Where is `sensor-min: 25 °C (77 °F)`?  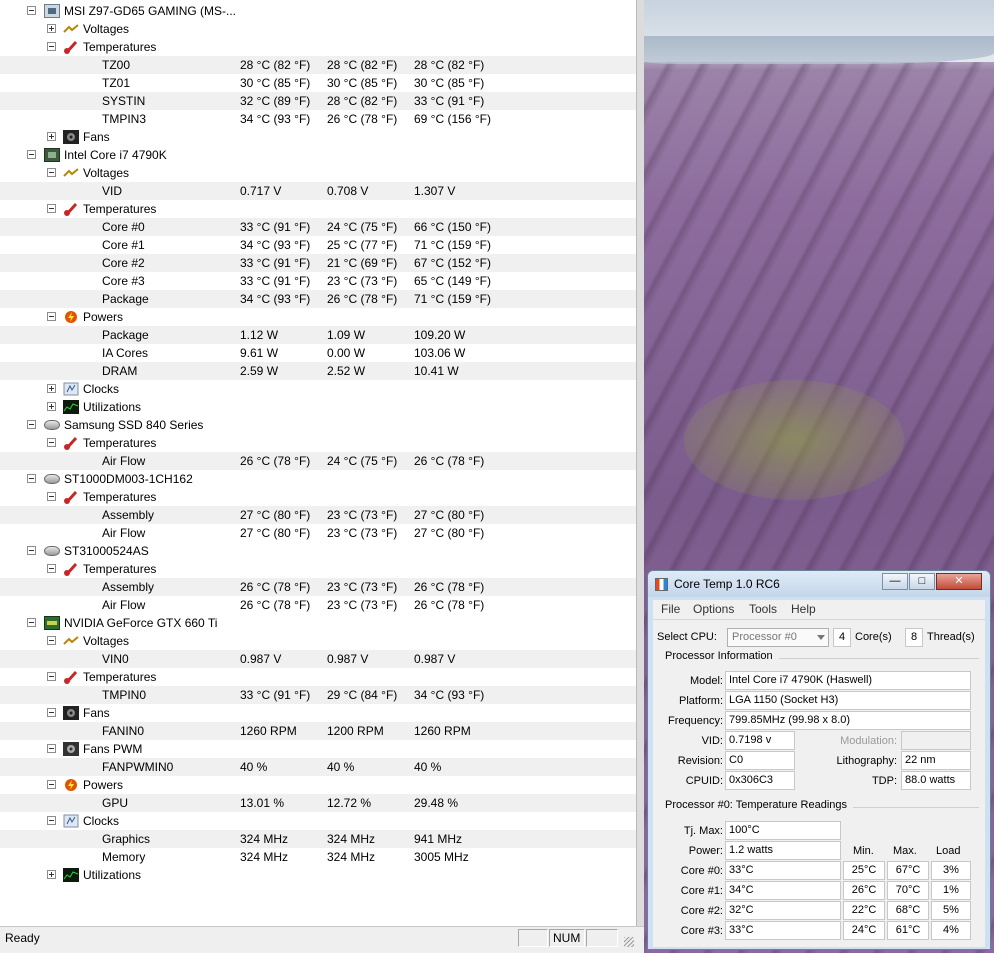
sensor-min: 25 °C (77 °F) is located at coordinates (362, 245).